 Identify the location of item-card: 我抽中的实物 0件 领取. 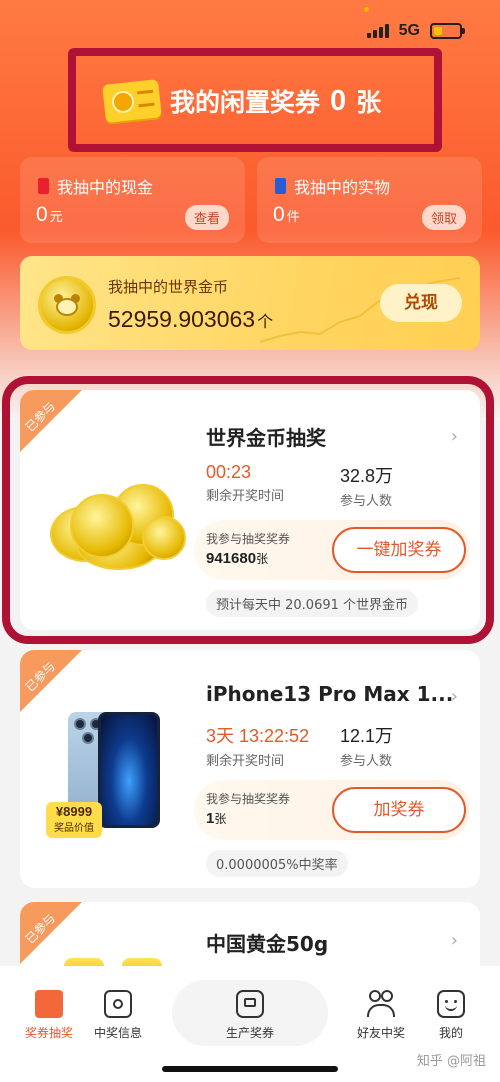
(369, 200).